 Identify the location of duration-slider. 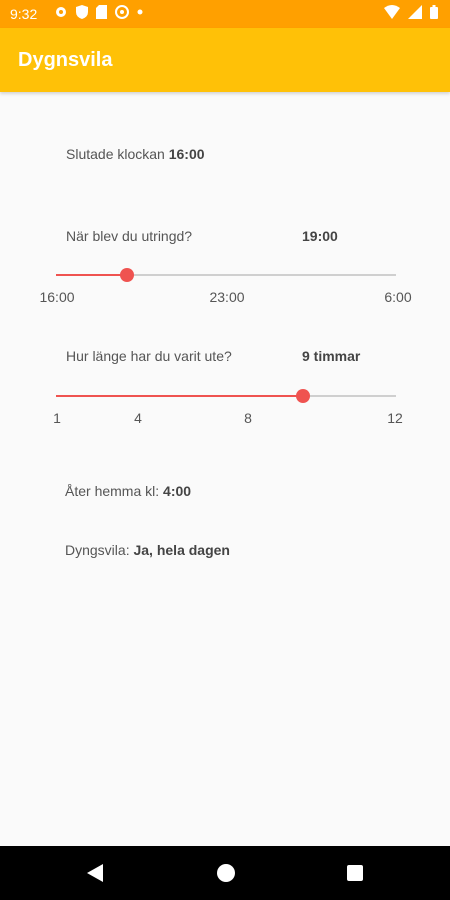
(226, 396).